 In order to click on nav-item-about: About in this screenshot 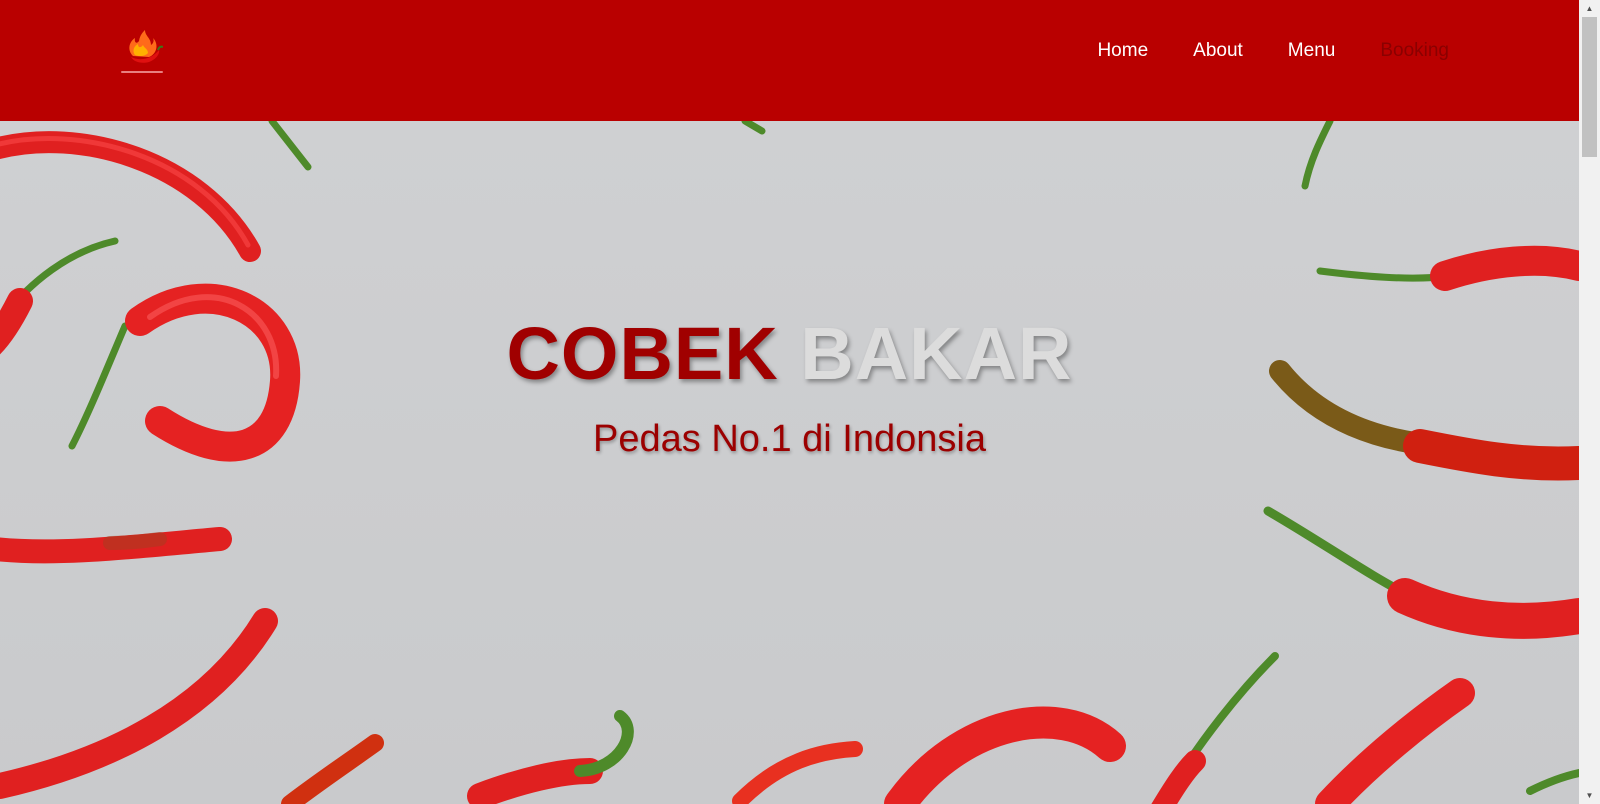, I will do `click(1218, 51)`.